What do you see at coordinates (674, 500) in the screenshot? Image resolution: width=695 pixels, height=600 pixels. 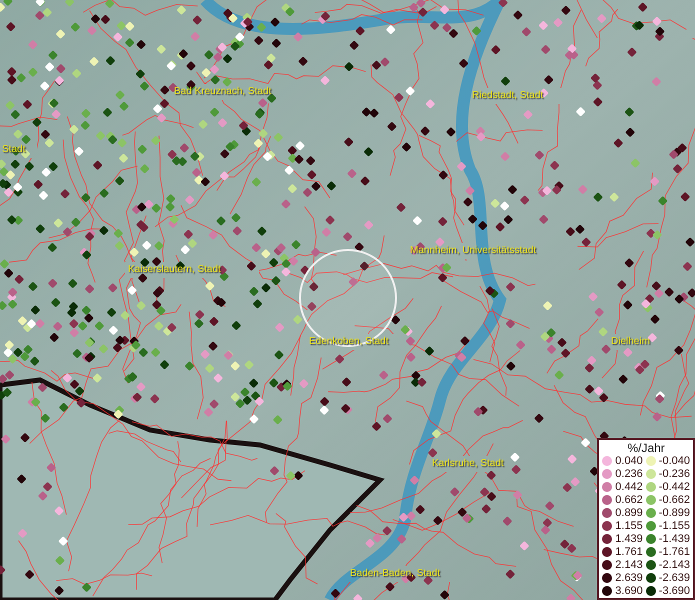 I see `legend-value: -0.662` at bounding box center [674, 500].